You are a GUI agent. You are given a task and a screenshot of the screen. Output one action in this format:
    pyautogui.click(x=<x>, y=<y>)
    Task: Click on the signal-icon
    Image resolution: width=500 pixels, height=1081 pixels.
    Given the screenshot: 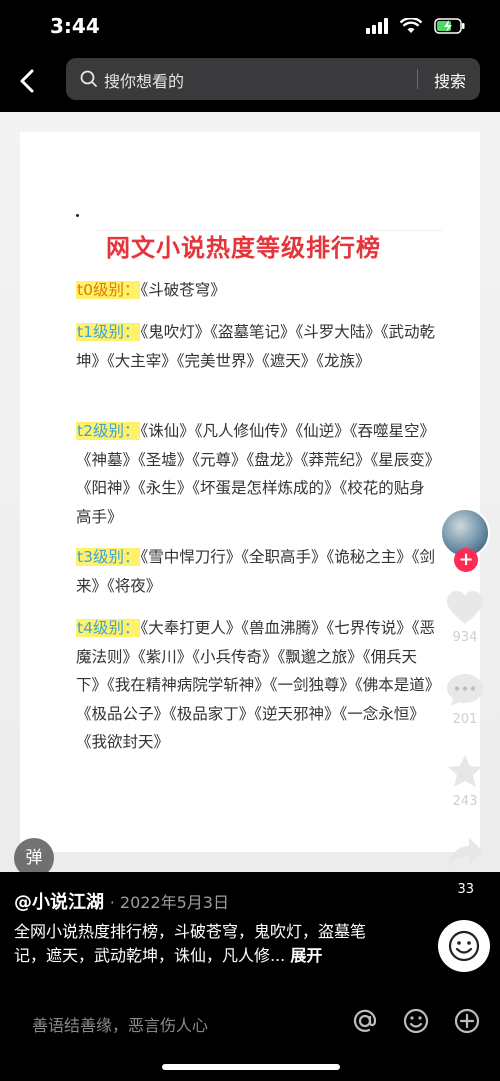 What is the action you would take?
    pyautogui.click(x=377, y=26)
    